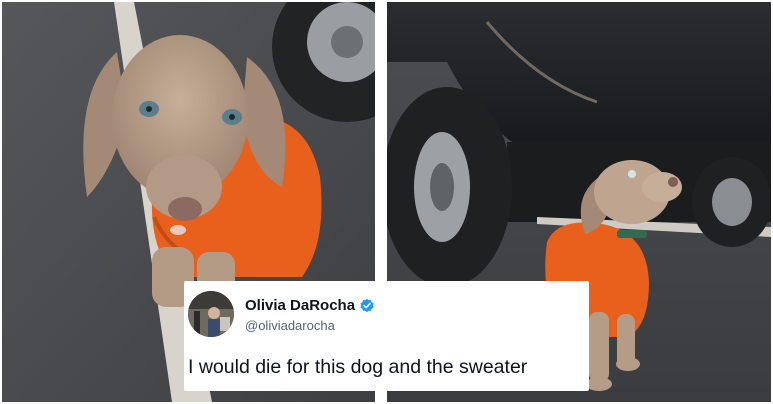 This screenshot has height=404, width=773. Describe the element at coordinates (358, 367) in the screenshot. I see `tweet-text: I would die for this dog and the sweater` at that location.